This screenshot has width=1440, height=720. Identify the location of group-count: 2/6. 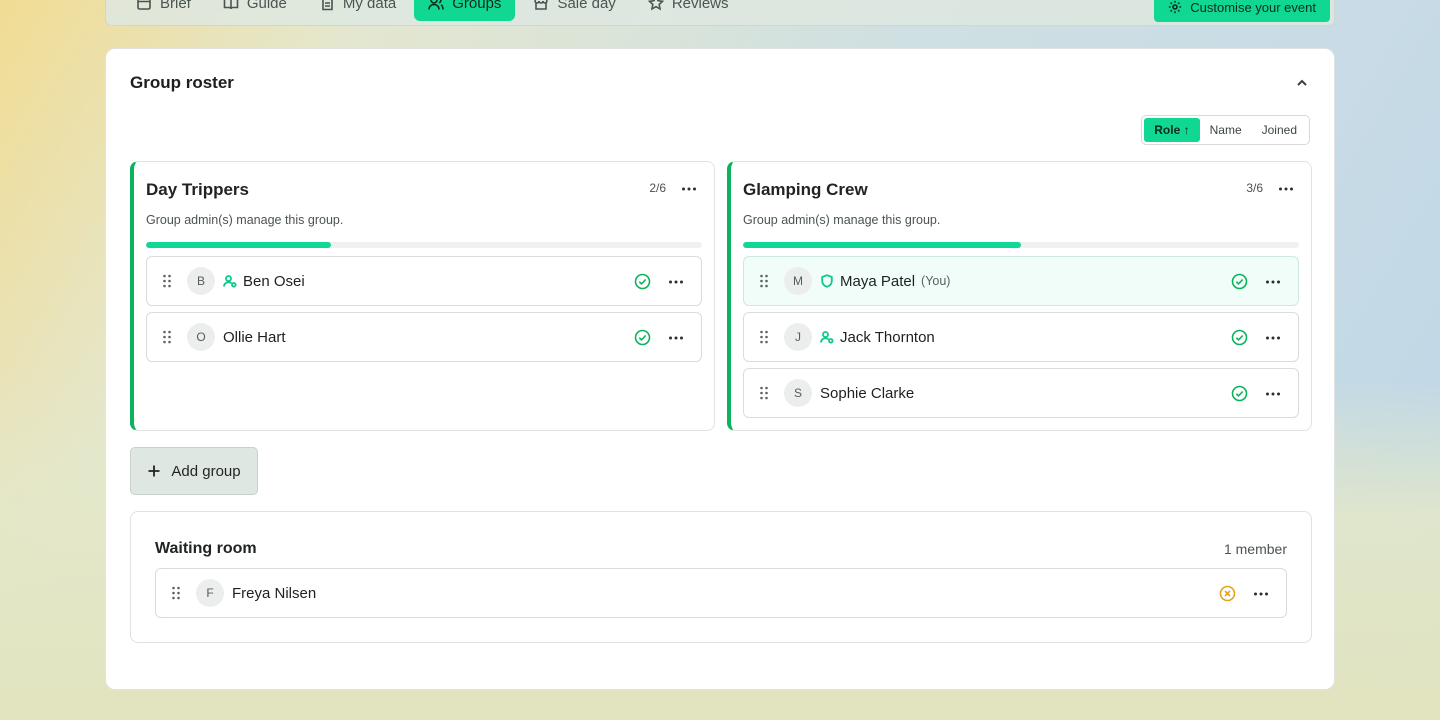
(657, 188).